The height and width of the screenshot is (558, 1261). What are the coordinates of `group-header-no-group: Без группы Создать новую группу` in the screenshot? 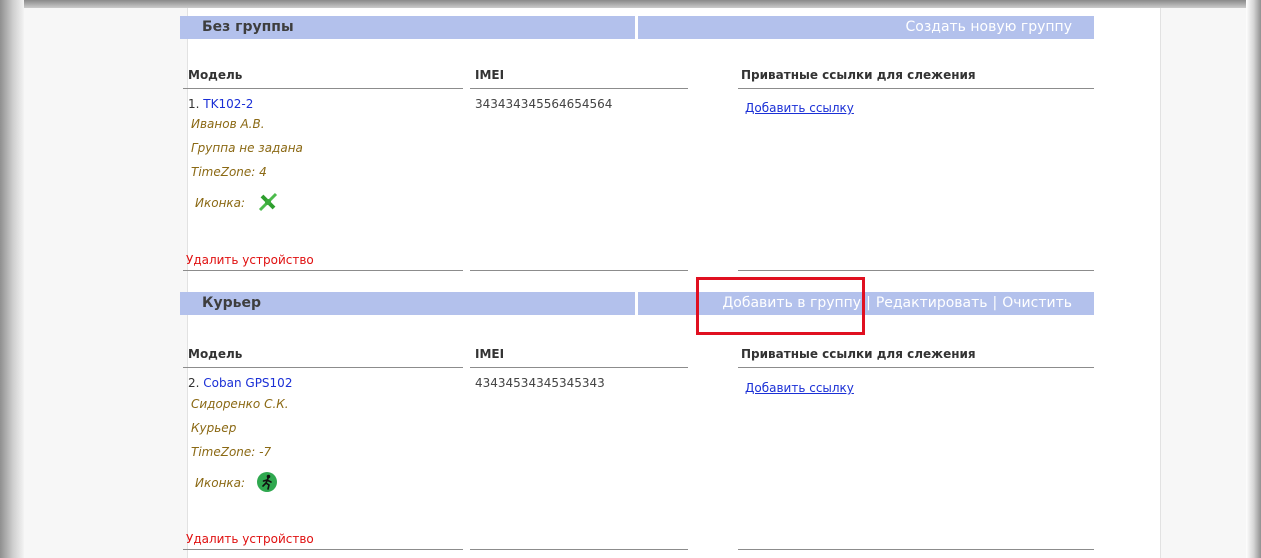 It's located at (637, 27).